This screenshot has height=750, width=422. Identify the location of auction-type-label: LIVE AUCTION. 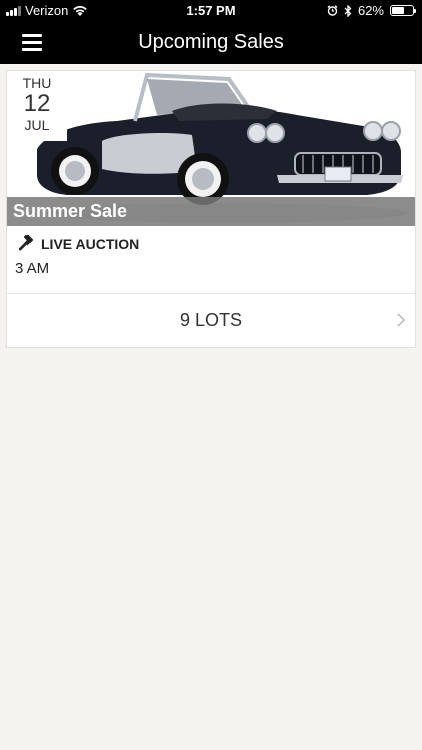
(90, 244).